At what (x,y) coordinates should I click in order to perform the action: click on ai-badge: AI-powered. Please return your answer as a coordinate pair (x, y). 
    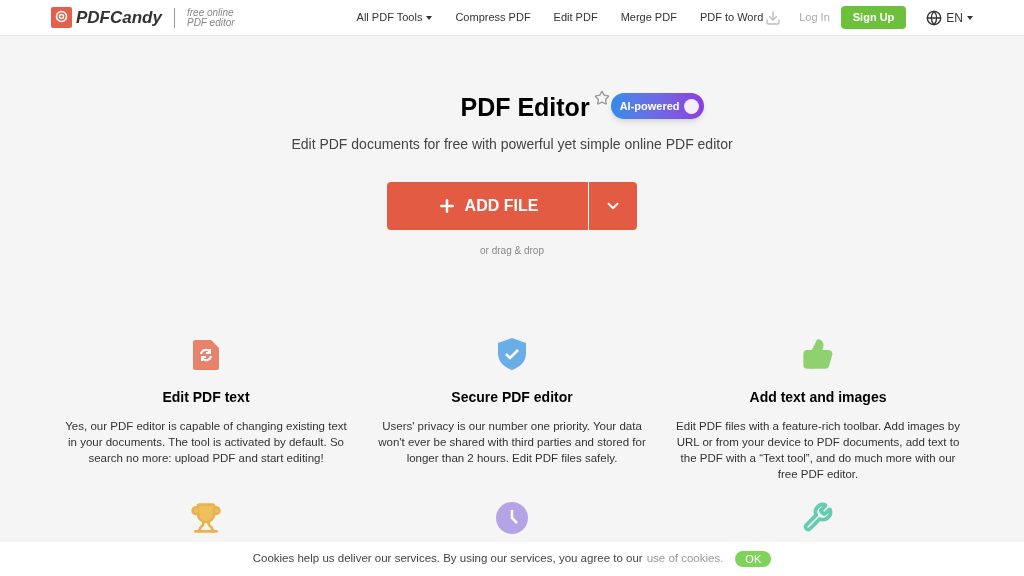
    Looking at the image, I should click on (657, 106).